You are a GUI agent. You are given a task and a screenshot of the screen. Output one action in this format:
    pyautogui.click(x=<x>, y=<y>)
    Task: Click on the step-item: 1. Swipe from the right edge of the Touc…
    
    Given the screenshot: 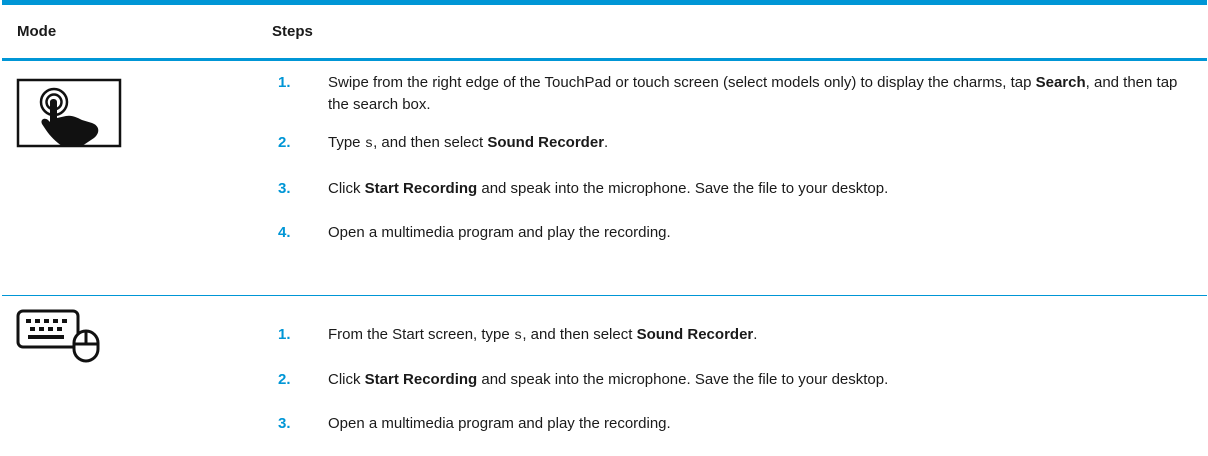 What is the action you would take?
    pyautogui.click(x=732, y=94)
    